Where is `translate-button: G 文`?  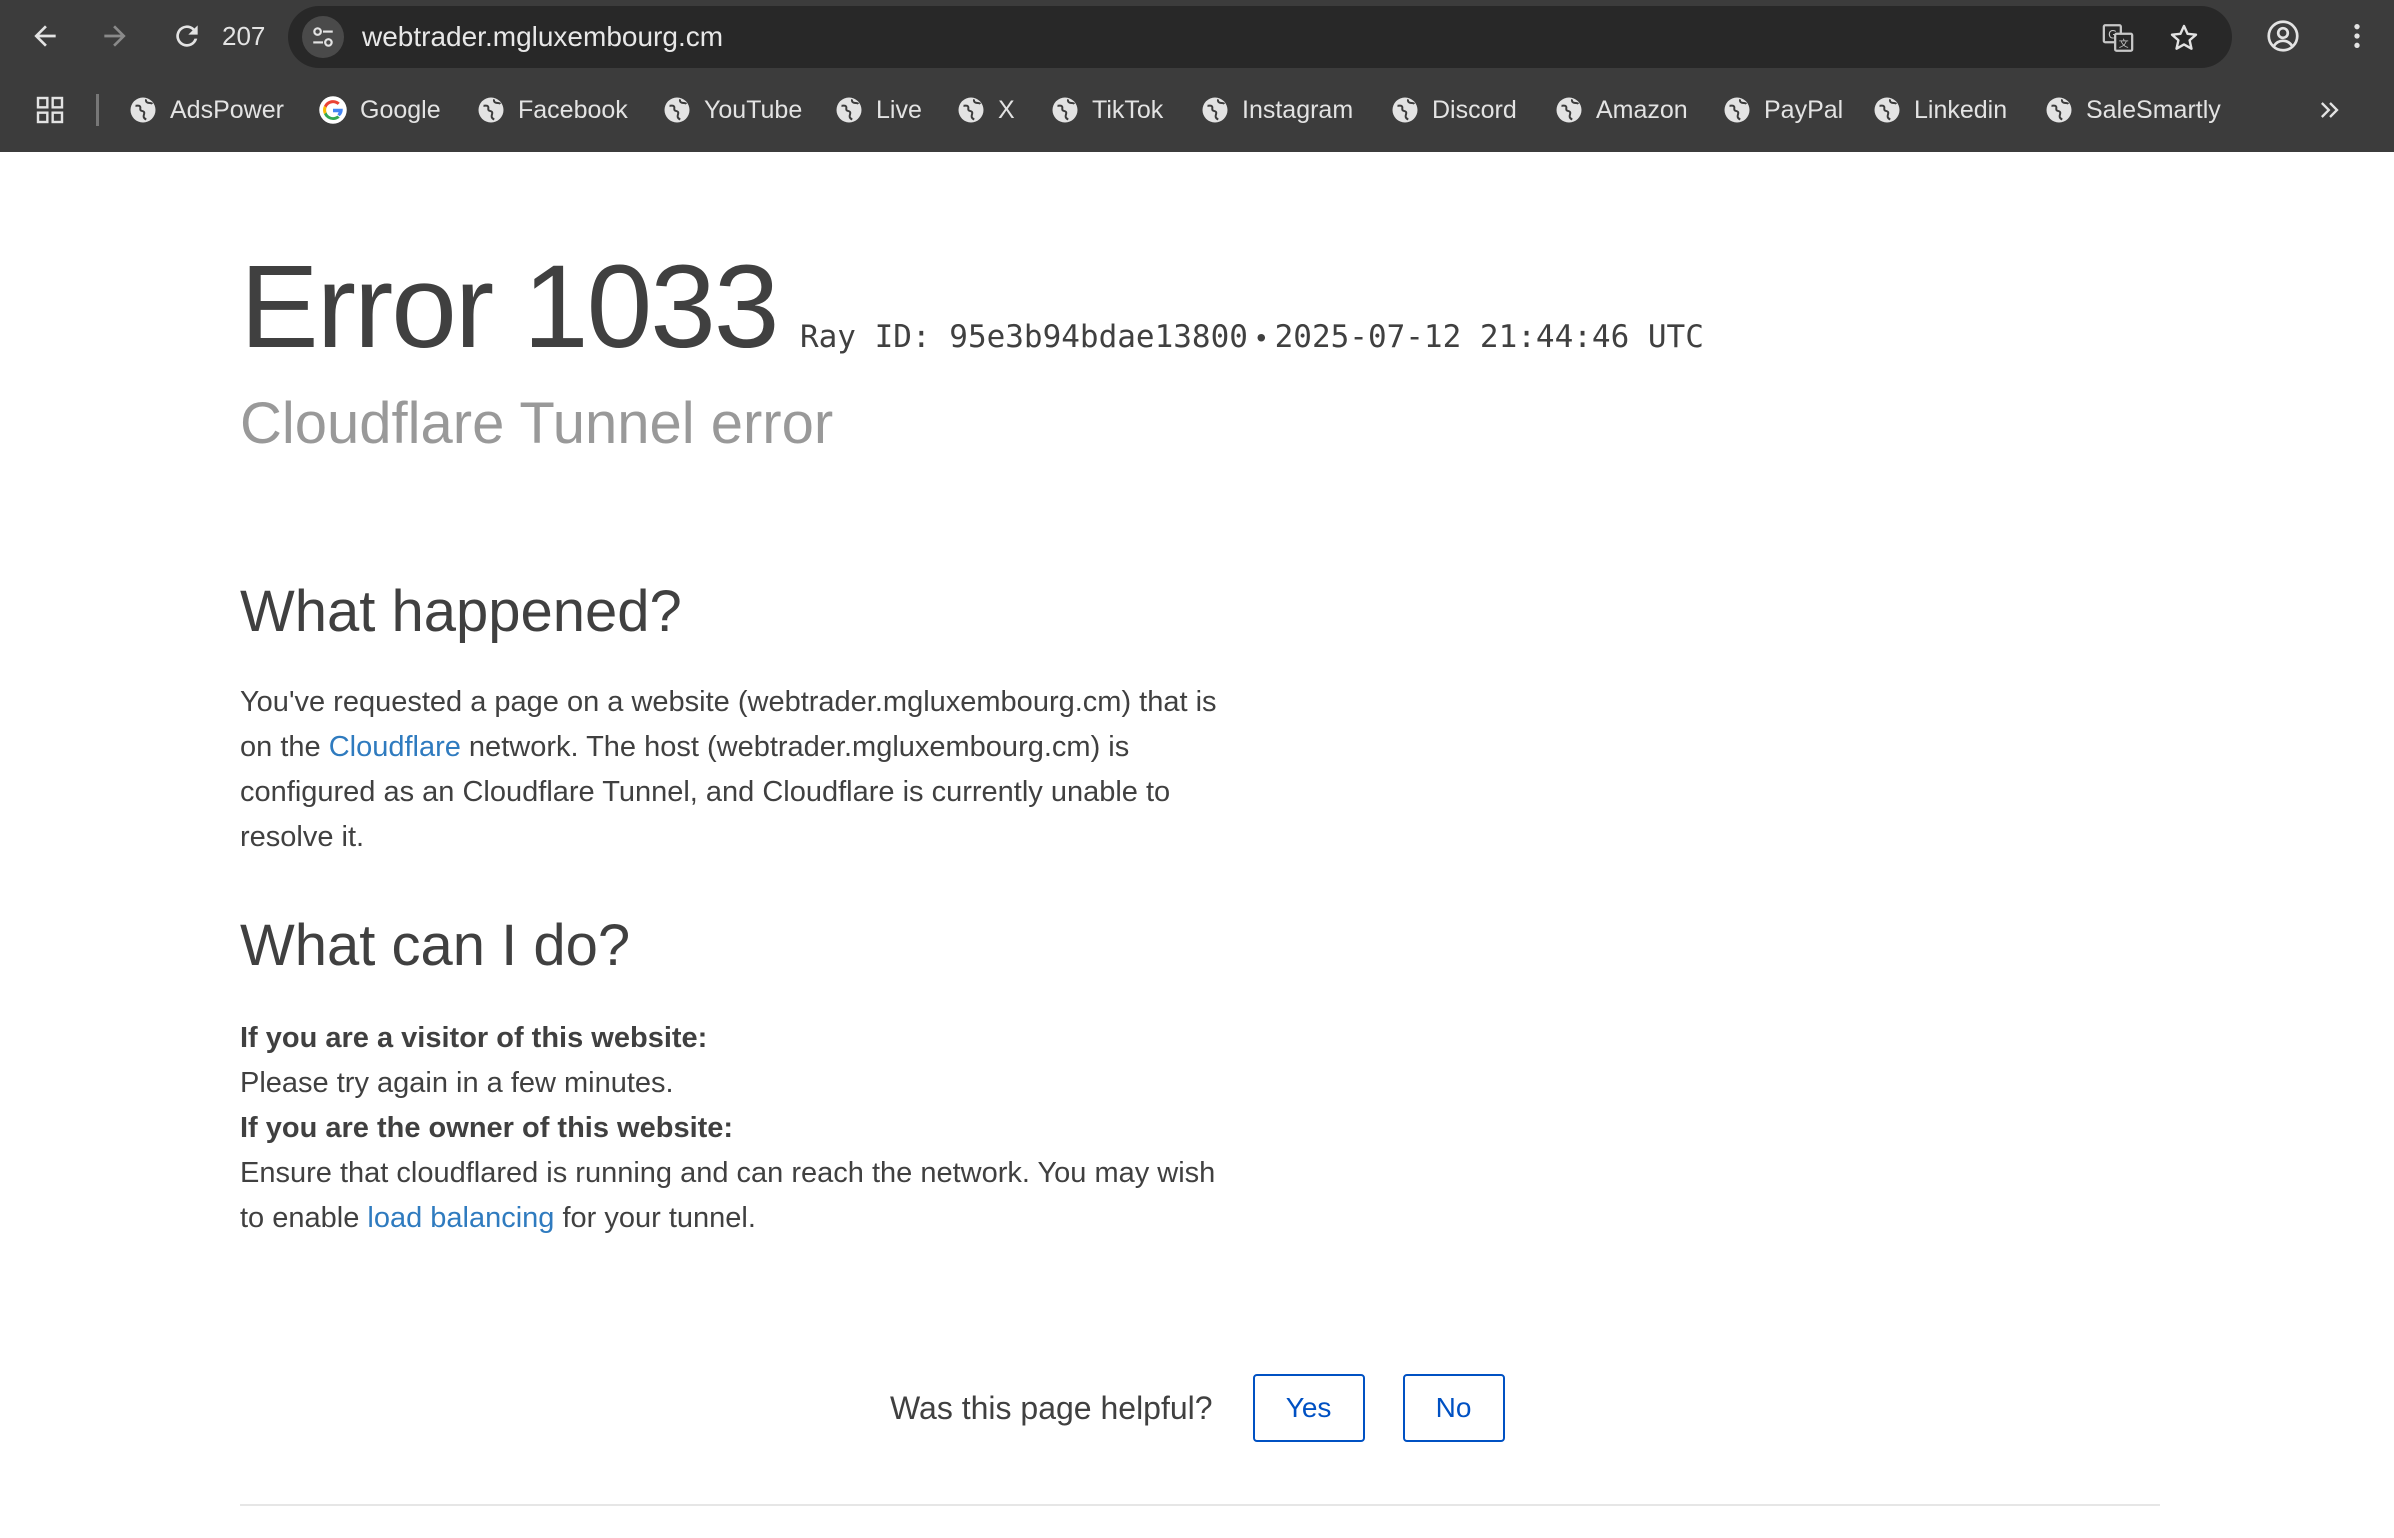
translate-button: G 文 is located at coordinates (2118, 38).